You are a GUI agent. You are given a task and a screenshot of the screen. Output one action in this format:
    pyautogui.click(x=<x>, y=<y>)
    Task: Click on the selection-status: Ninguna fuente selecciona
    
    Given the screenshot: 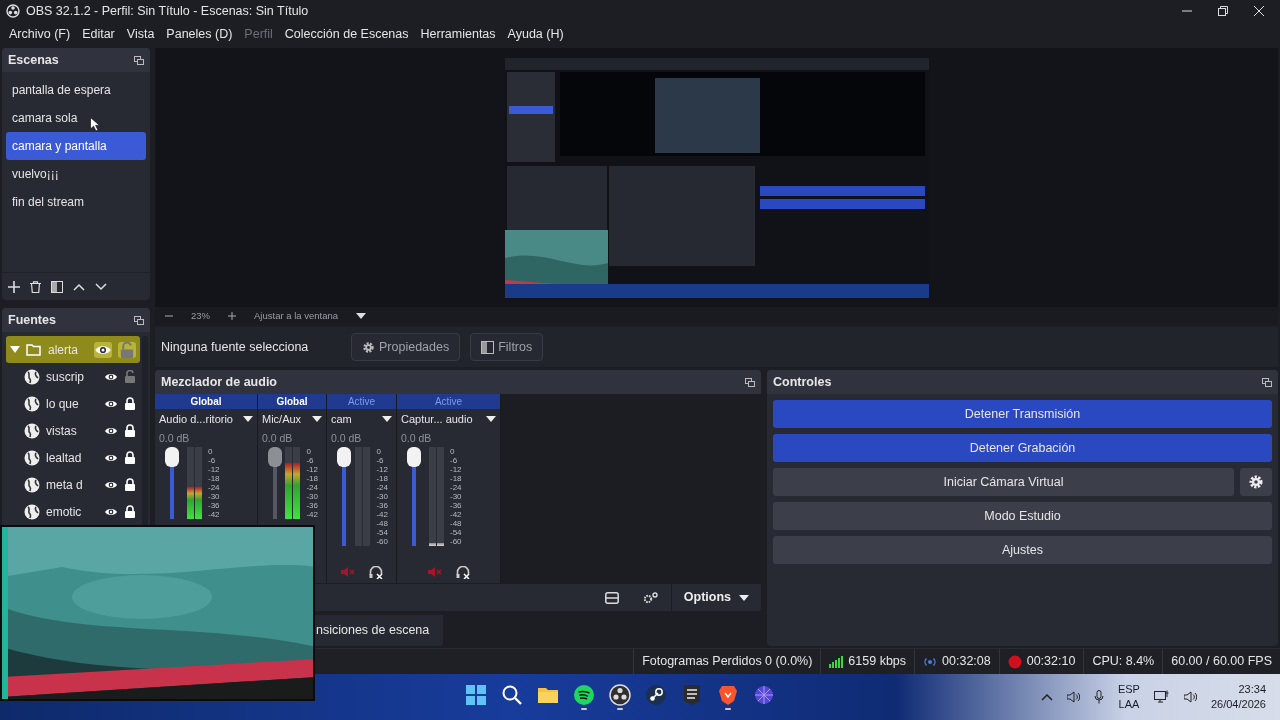 What is the action you would take?
    pyautogui.click(x=235, y=347)
    